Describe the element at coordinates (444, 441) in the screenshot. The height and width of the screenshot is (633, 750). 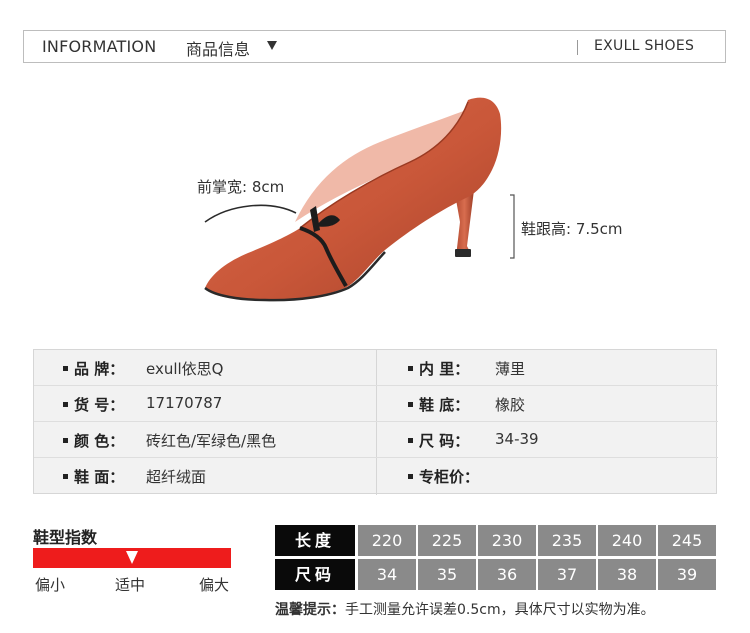
I see `spec-label: 尺 码：` at that location.